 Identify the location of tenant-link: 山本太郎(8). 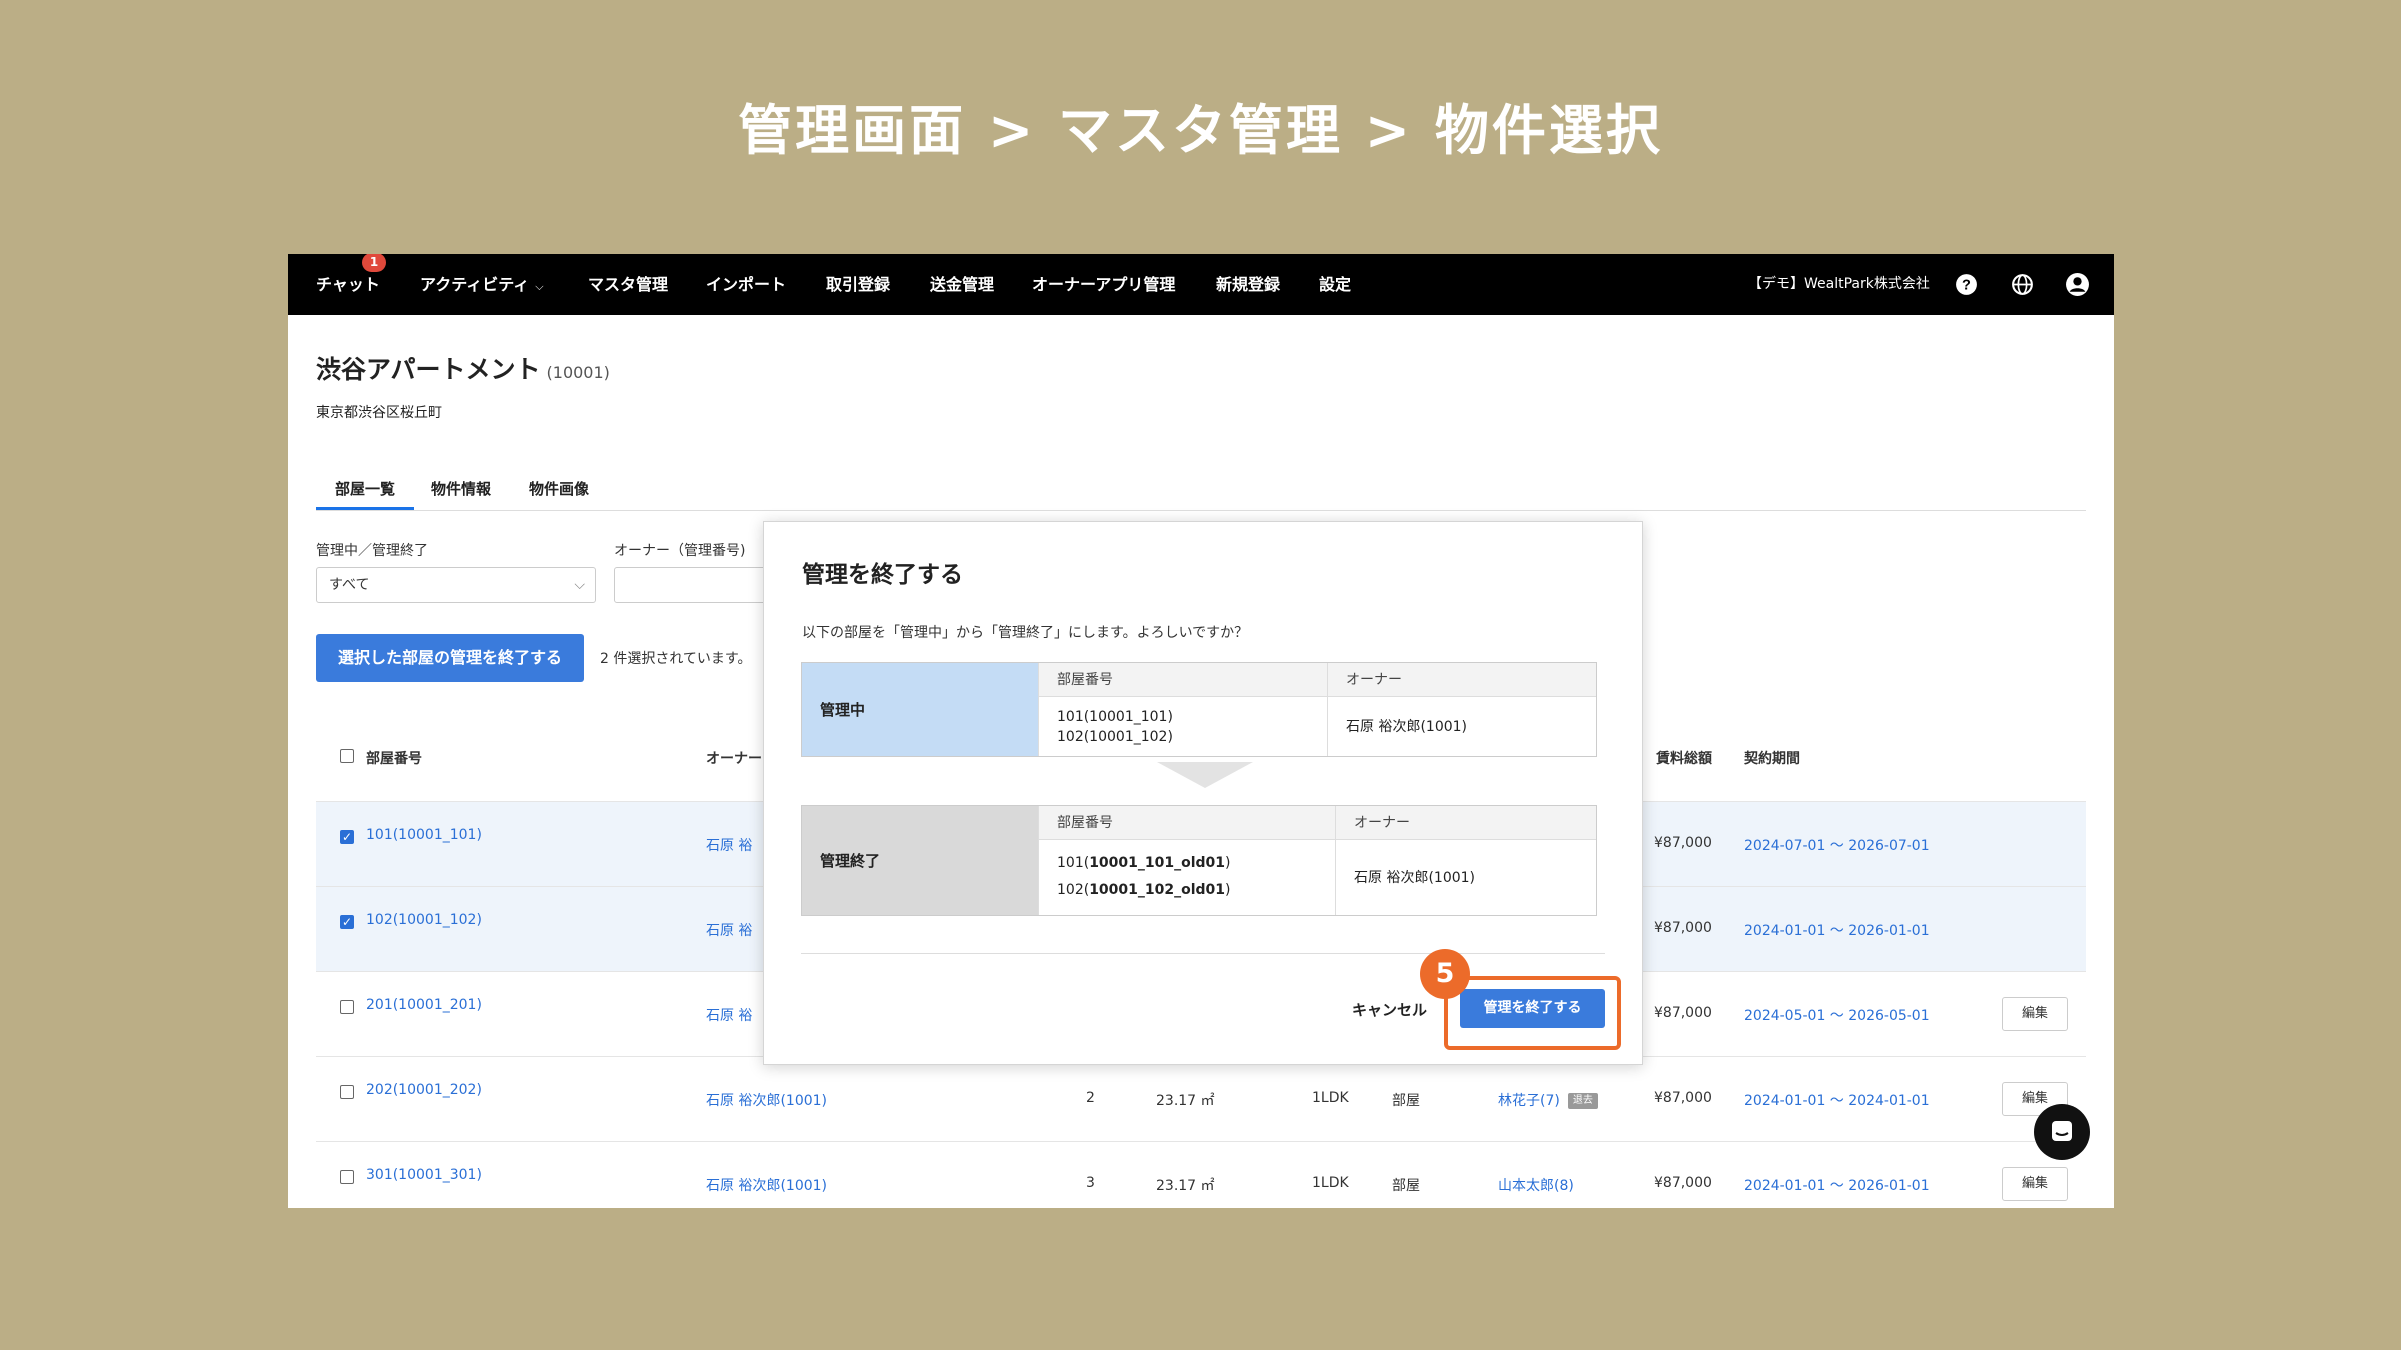
(1536, 1185).